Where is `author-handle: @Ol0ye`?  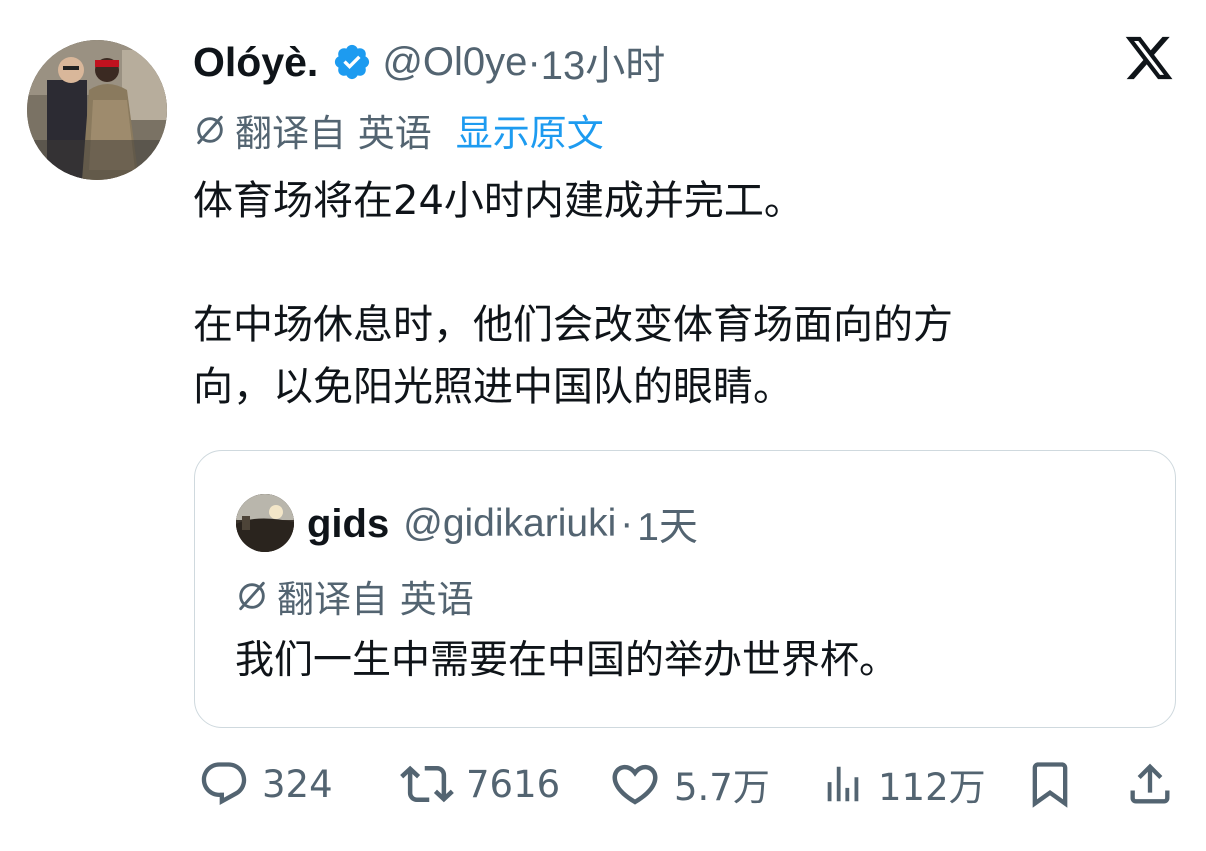 author-handle: @Ol0ye is located at coordinates (454, 62).